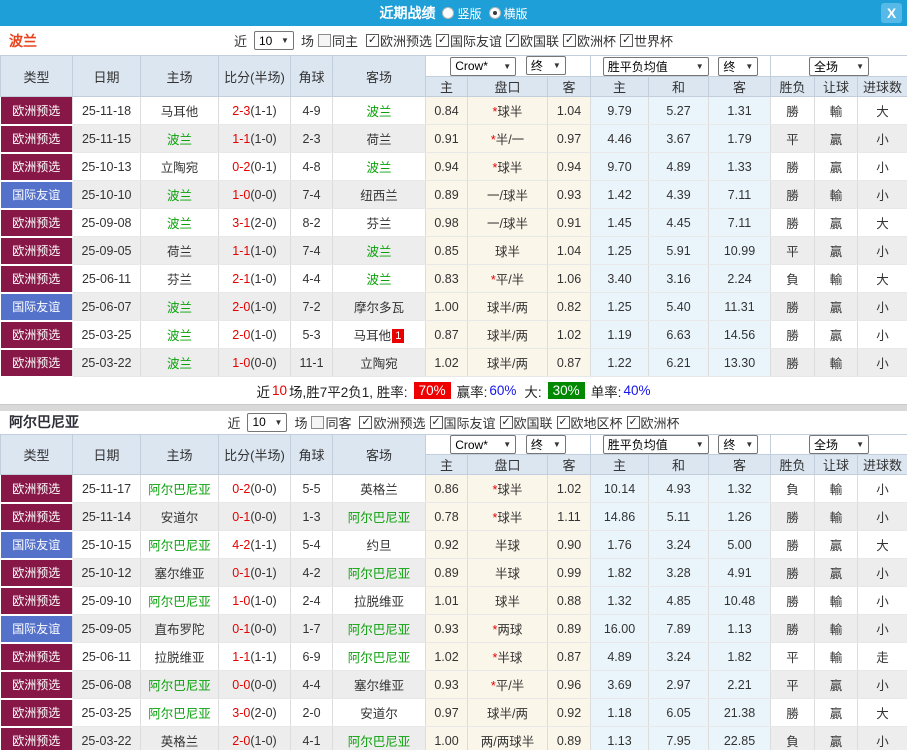  What do you see at coordinates (740, 572) in the screenshot?
I see `avg-away-odds-cell: 4.91` at bounding box center [740, 572].